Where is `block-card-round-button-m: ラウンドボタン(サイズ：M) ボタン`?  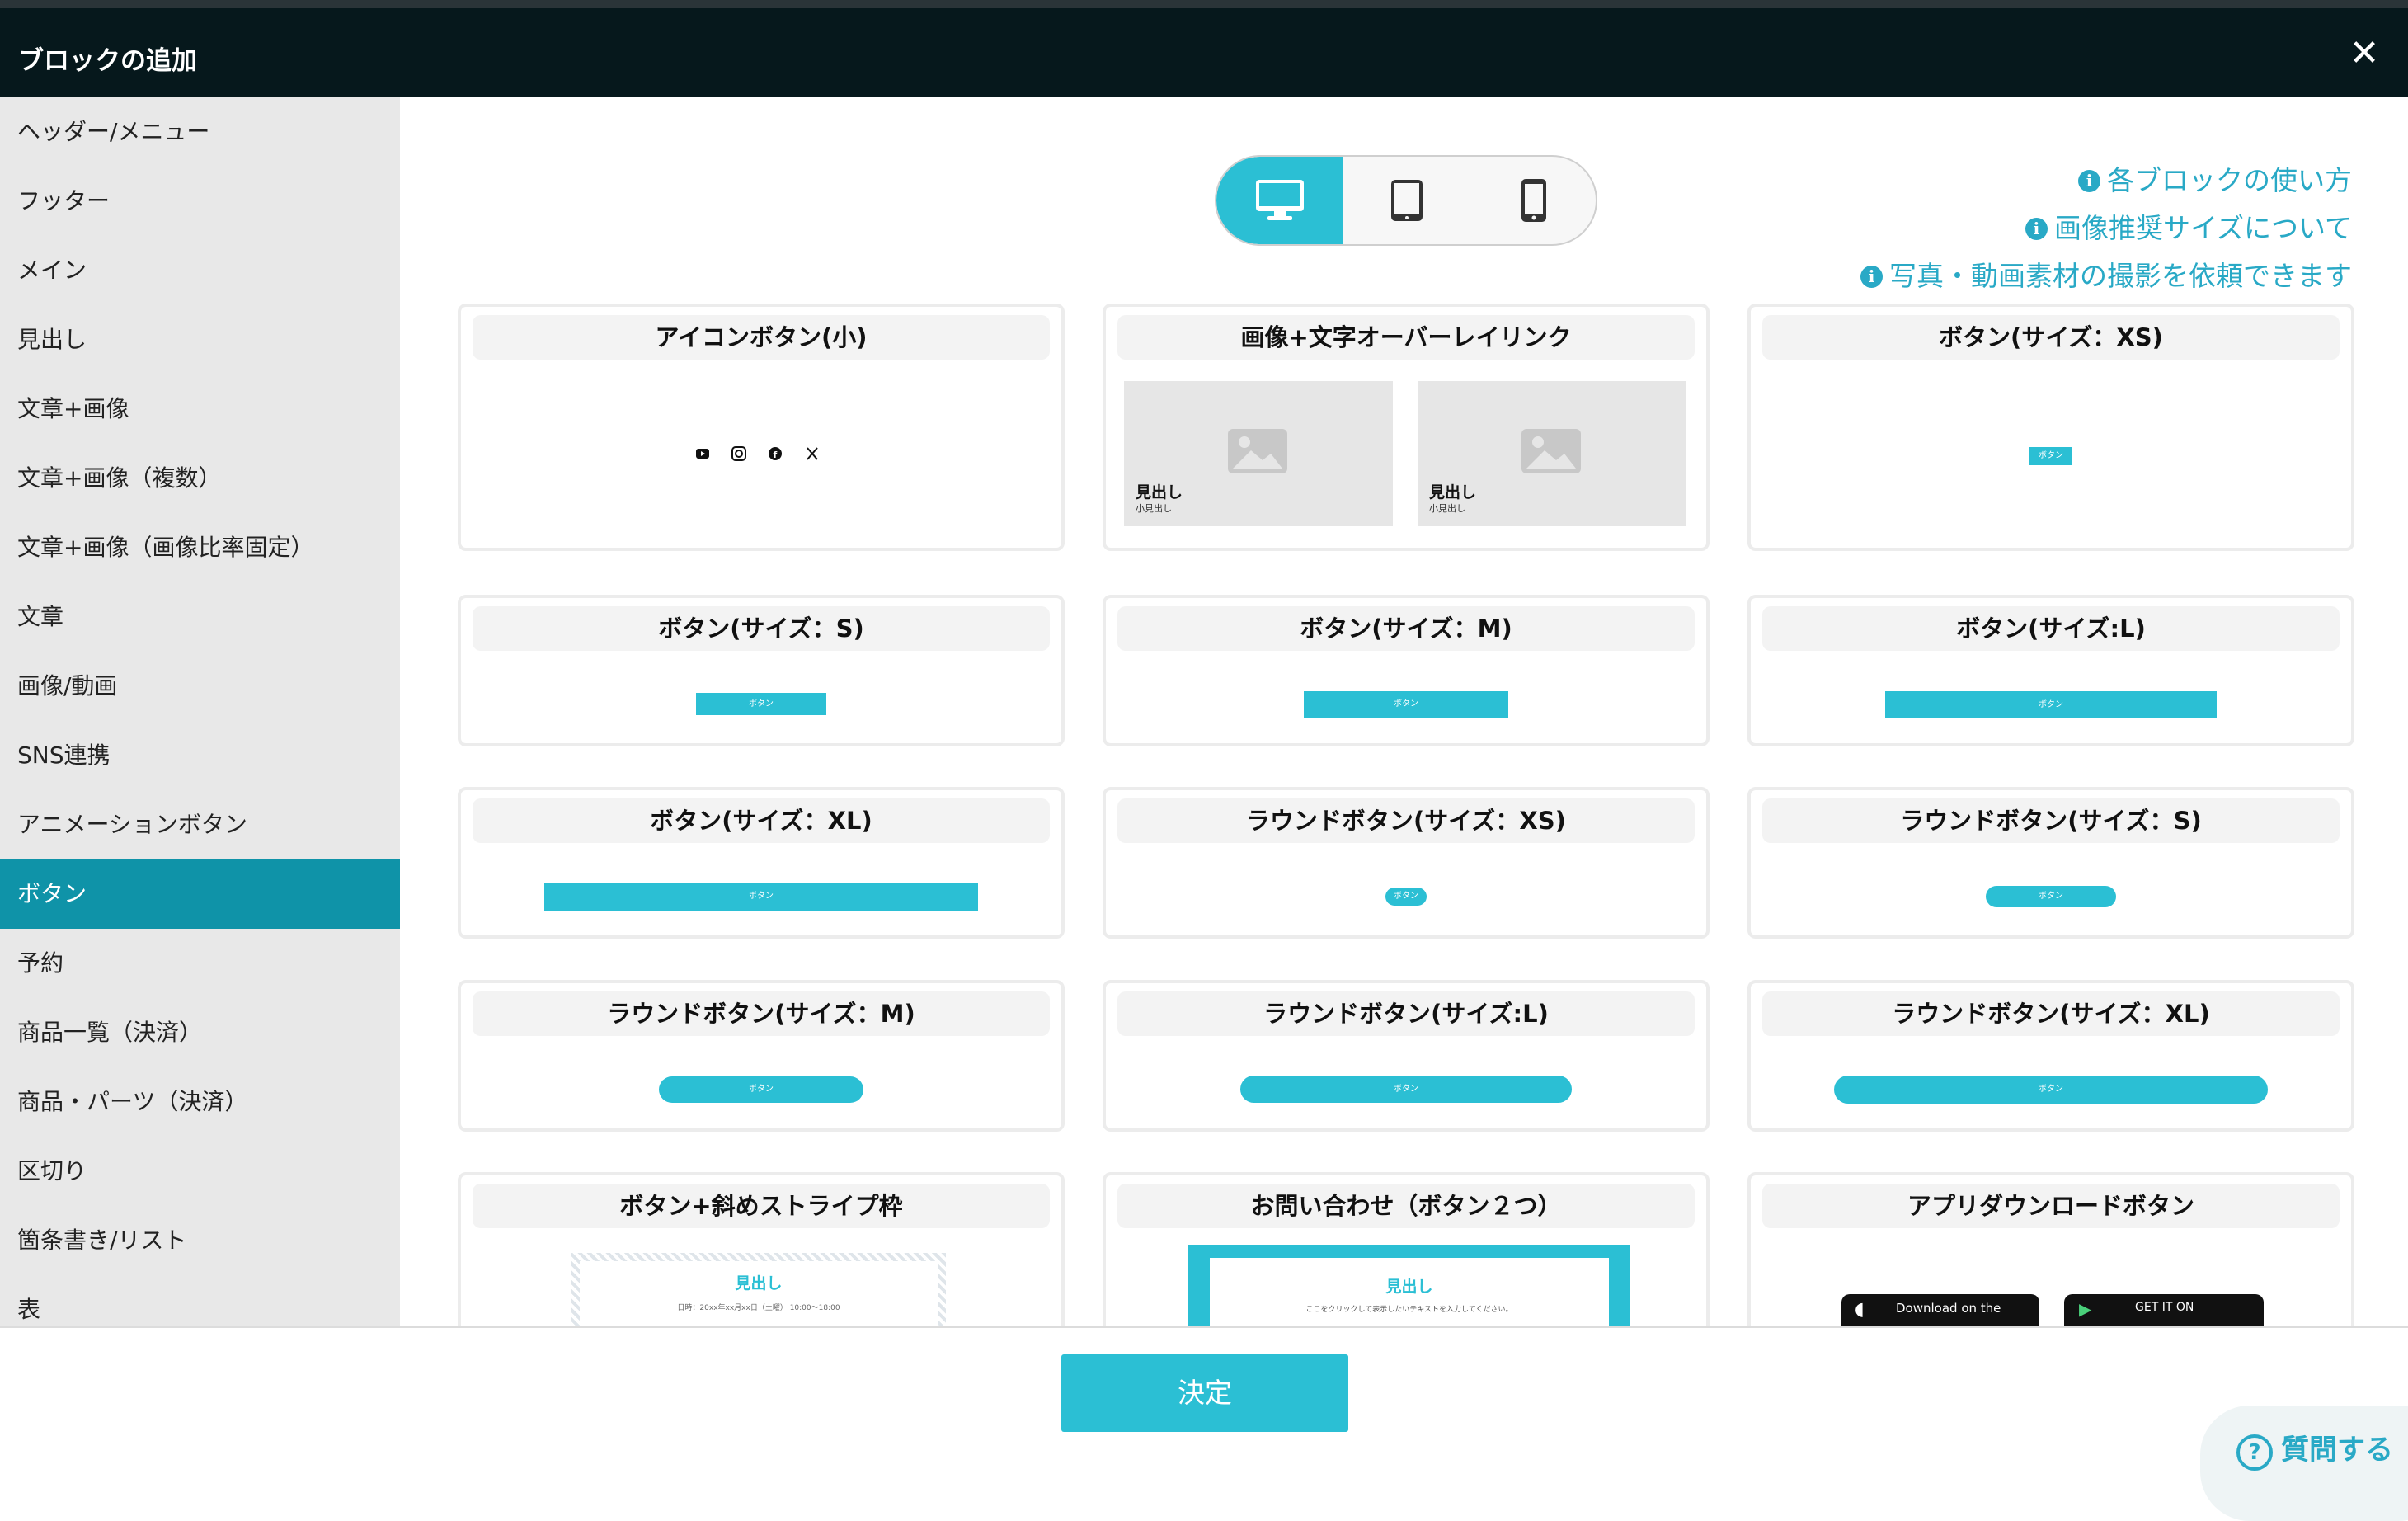 block-card-round-button-m: ラウンドボタン(サイズ：M) ボタン is located at coordinates (762, 1056).